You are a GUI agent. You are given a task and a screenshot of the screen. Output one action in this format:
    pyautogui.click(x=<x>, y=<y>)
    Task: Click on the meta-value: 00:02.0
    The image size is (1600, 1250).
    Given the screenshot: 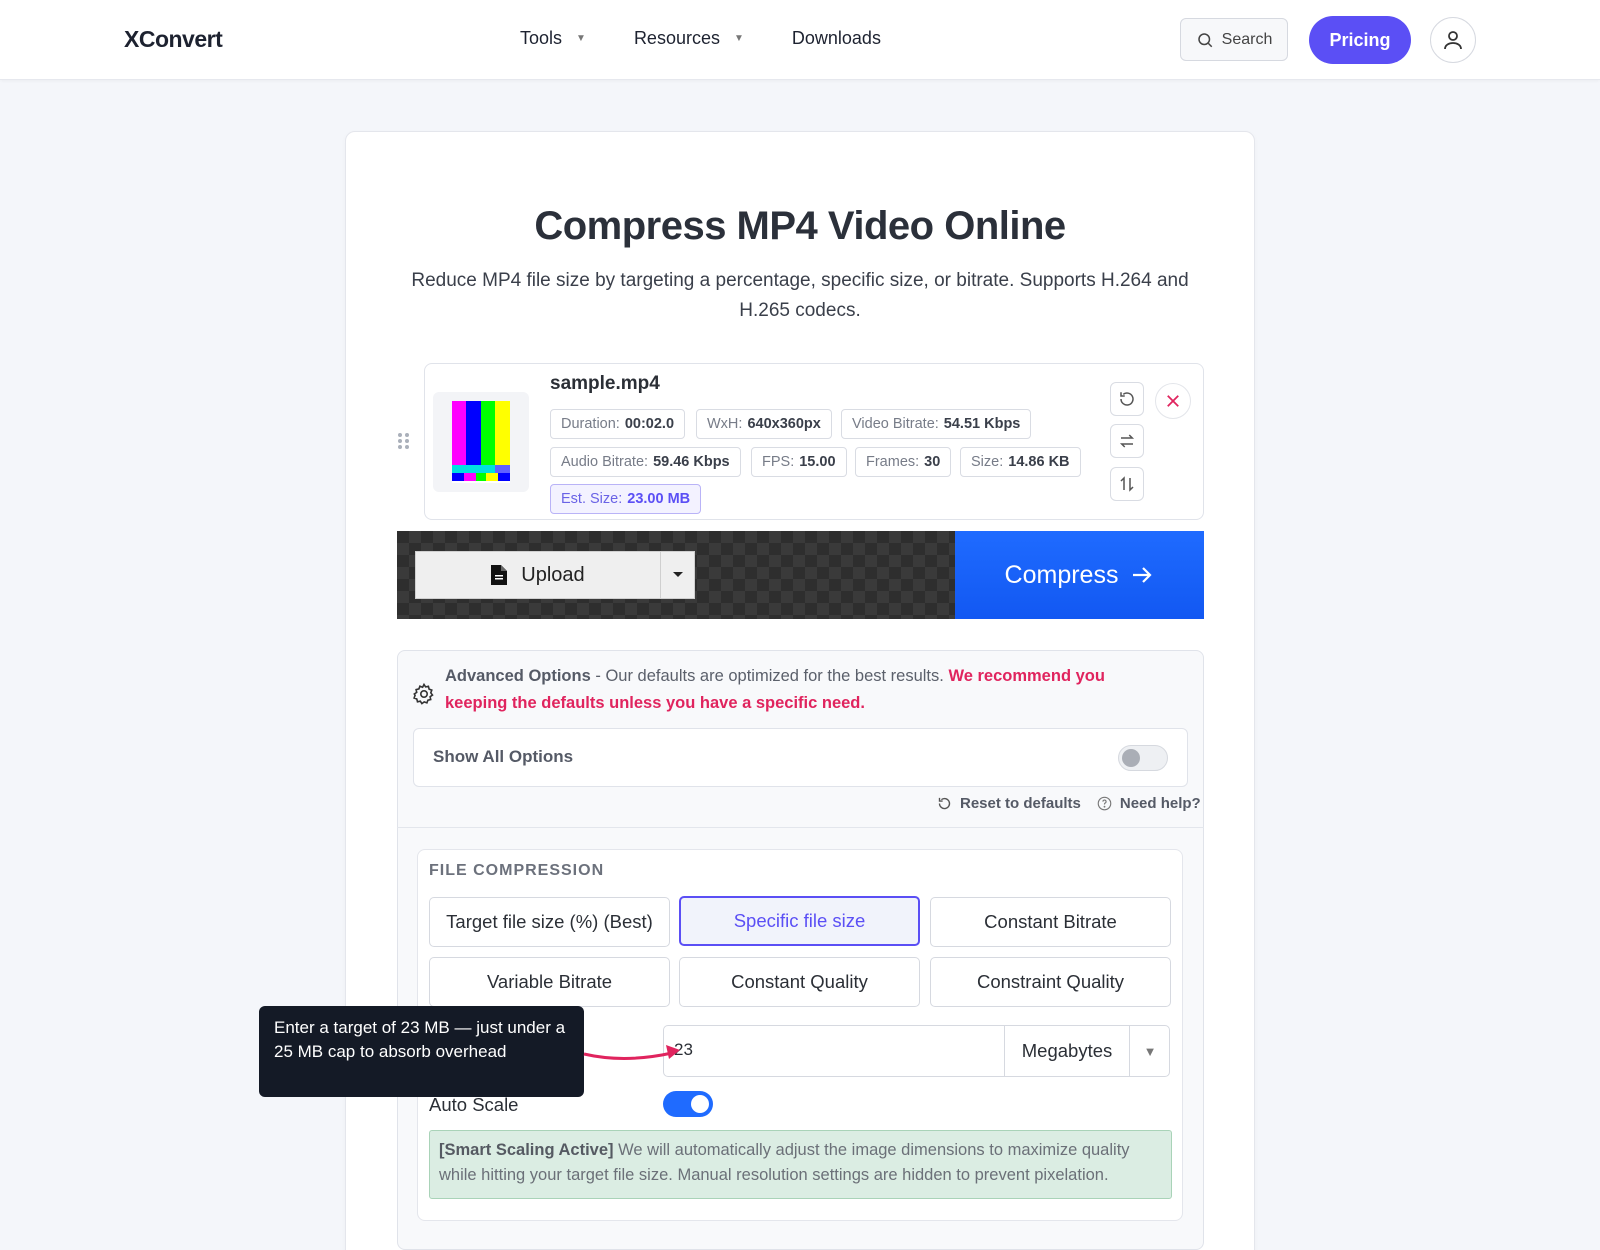 What is the action you would take?
    pyautogui.click(x=649, y=424)
    